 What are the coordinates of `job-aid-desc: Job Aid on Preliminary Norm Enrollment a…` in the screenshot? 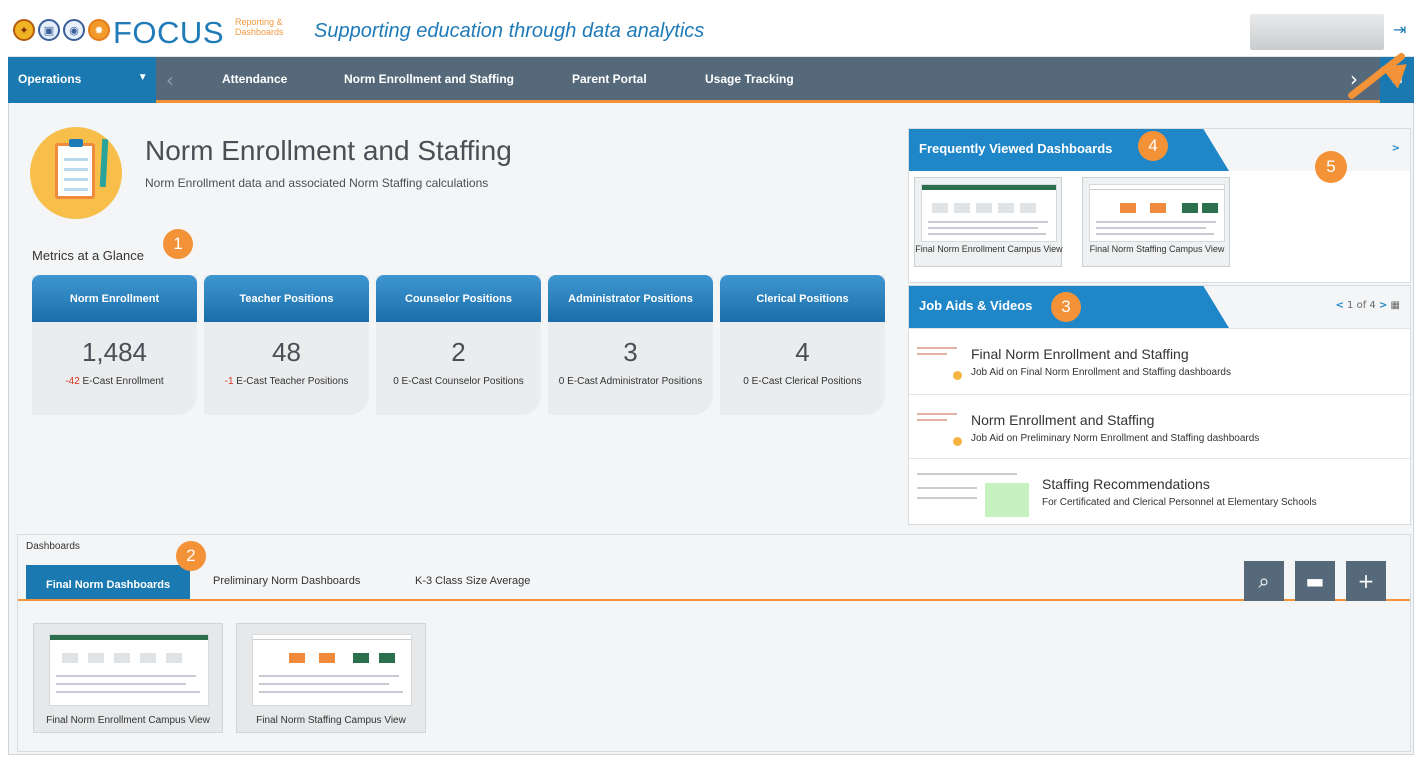 It's located at (1115, 438).